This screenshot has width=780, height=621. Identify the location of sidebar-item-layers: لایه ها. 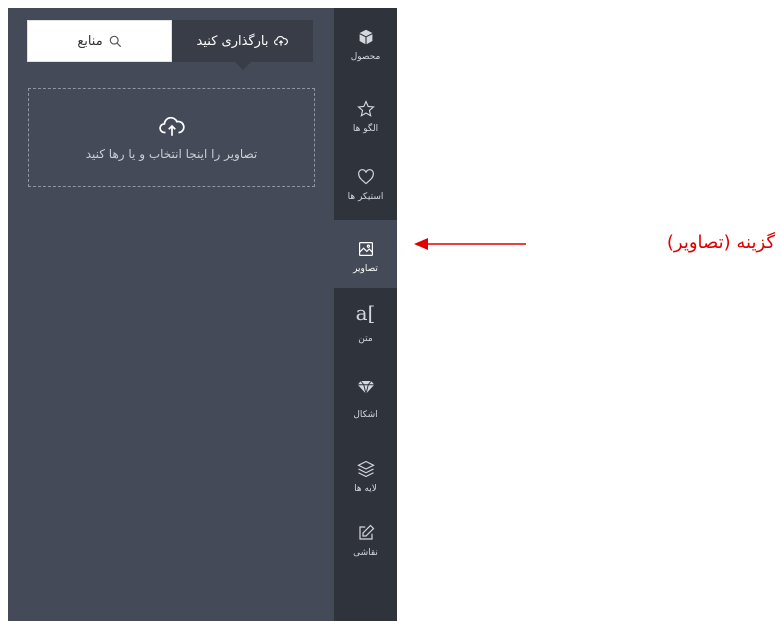
(365, 476).